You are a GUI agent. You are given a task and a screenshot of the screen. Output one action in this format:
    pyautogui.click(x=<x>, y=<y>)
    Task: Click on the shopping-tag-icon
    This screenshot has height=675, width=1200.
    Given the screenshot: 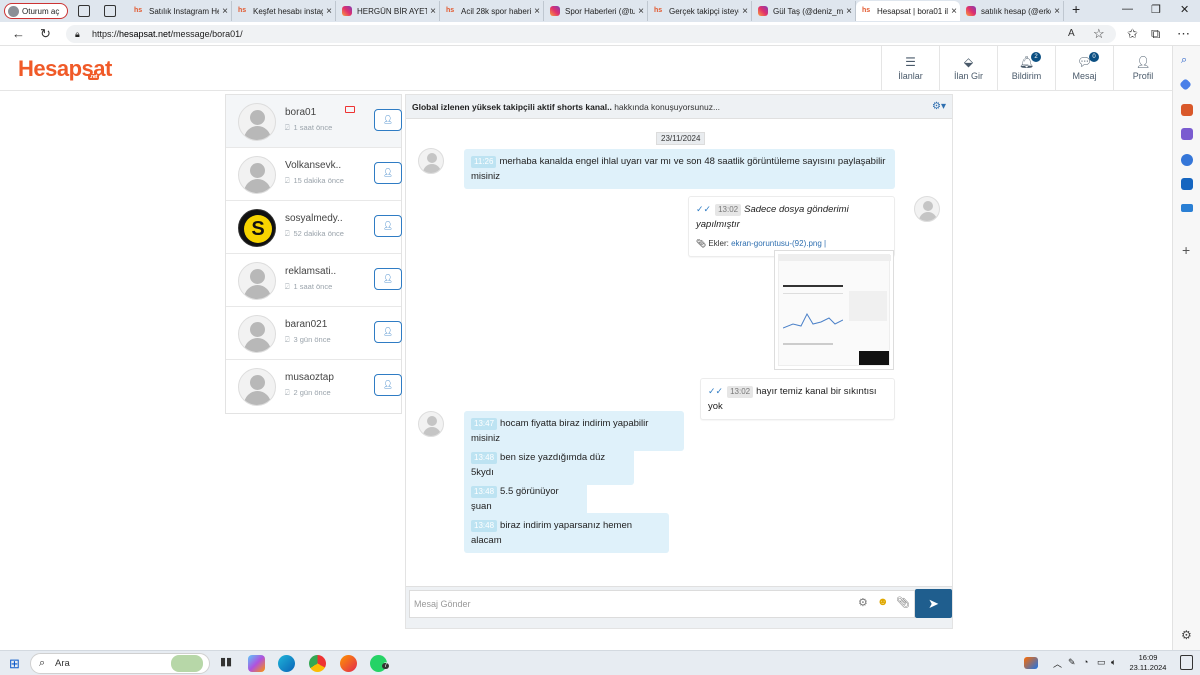 What is the action you would take?
    pyautogui.click(x=1185, y=84)
    